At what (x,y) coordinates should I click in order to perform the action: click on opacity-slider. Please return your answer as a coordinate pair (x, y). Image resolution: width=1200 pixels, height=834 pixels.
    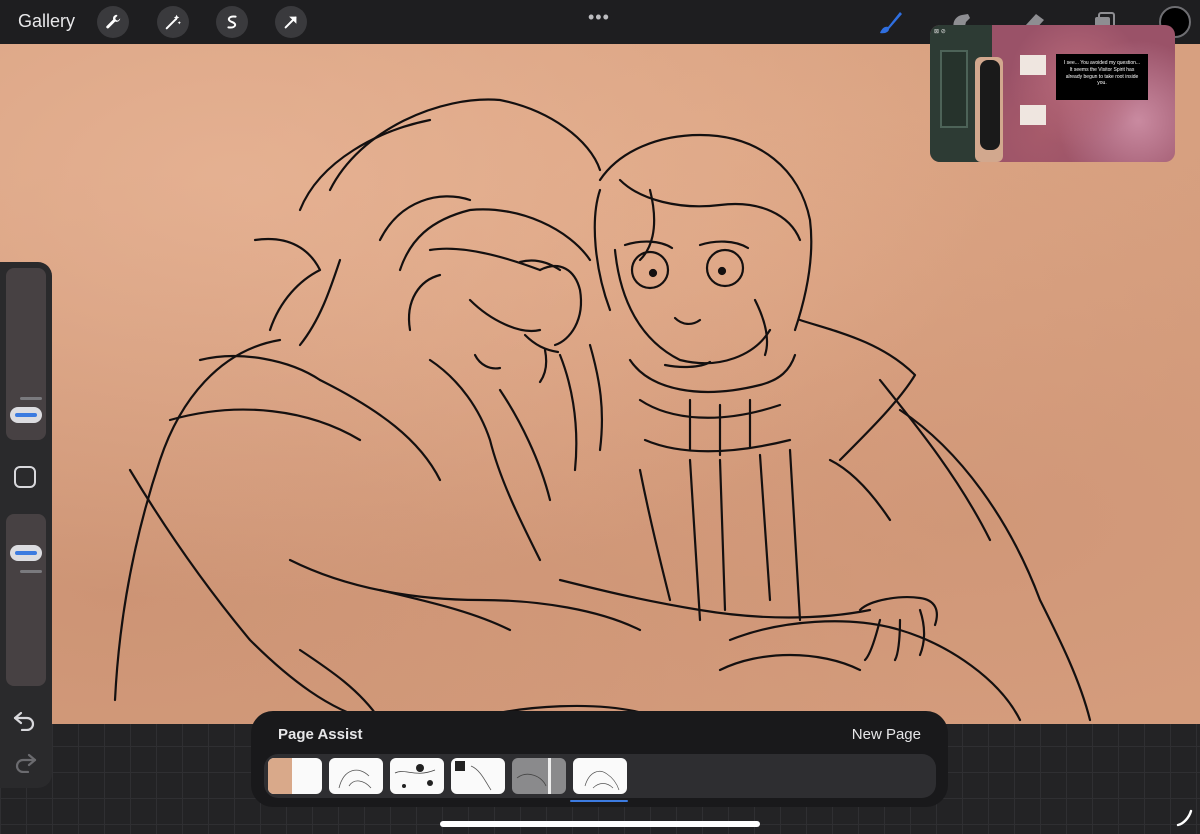
    Looking at the image, I should click on (26, 600).